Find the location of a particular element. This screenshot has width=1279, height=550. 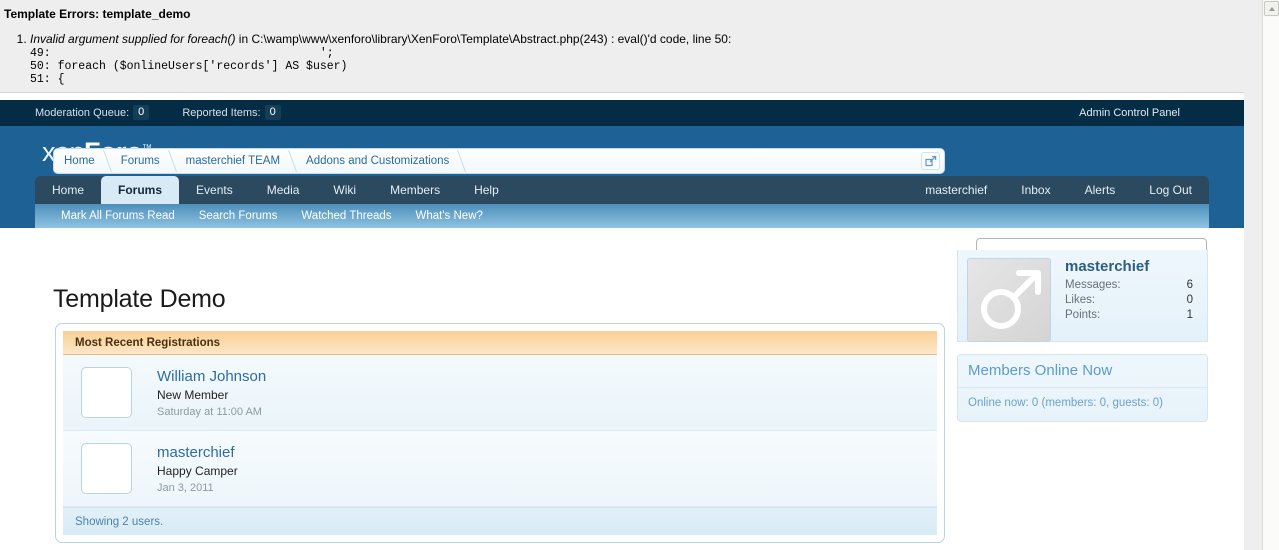

registration-user-title: New Member is located at coordinates (193, 395).